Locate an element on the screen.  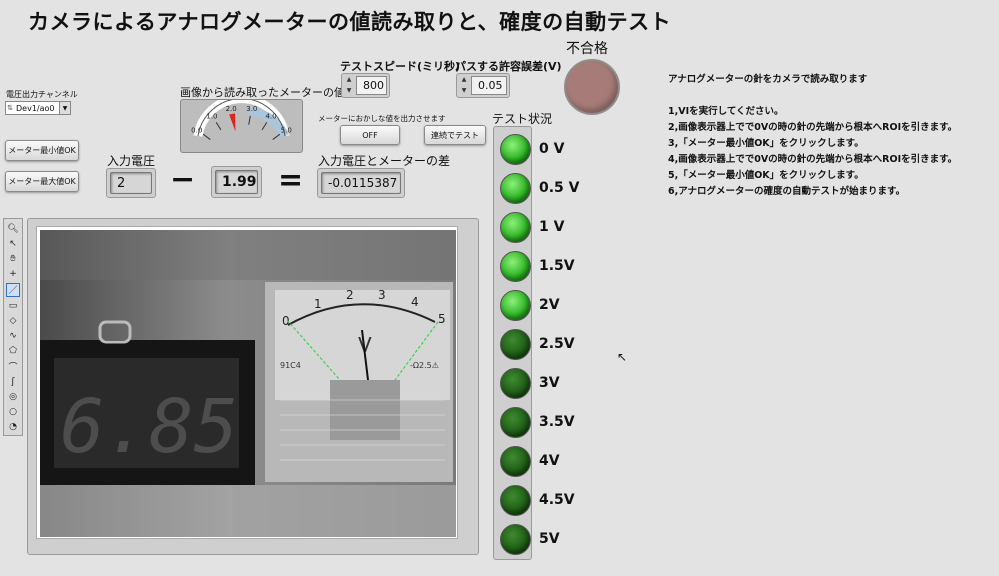
meter-gauge: 0.0 1.0 2.0 3.0 4.0 5.0 is located at coordinates (241, 123).